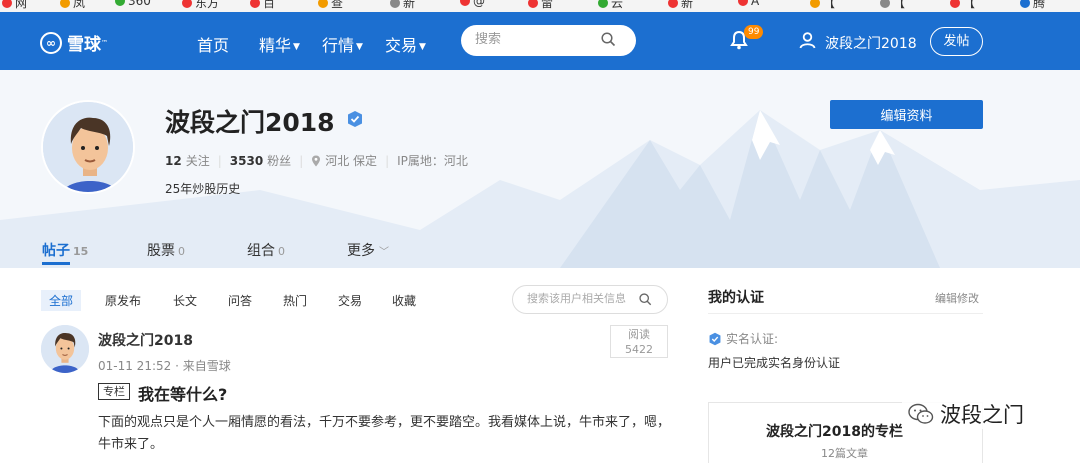 Image resolution: width=1080 pixels, height=463 pixels. What do you see at coordinates (279, 160) in the screenshot?
I see `followers-label: 粉丝` at bounding box center [279, 160].